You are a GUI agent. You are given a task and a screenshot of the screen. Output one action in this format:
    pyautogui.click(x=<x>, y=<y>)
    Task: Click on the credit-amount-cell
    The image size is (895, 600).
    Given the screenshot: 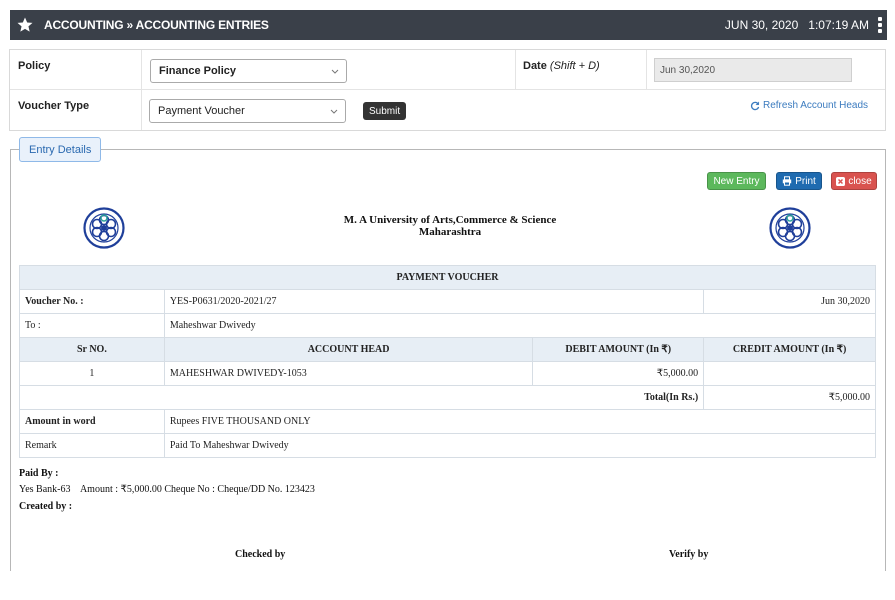 What is the action you would take?
    pyautogui.click(x=789, y=373)
    